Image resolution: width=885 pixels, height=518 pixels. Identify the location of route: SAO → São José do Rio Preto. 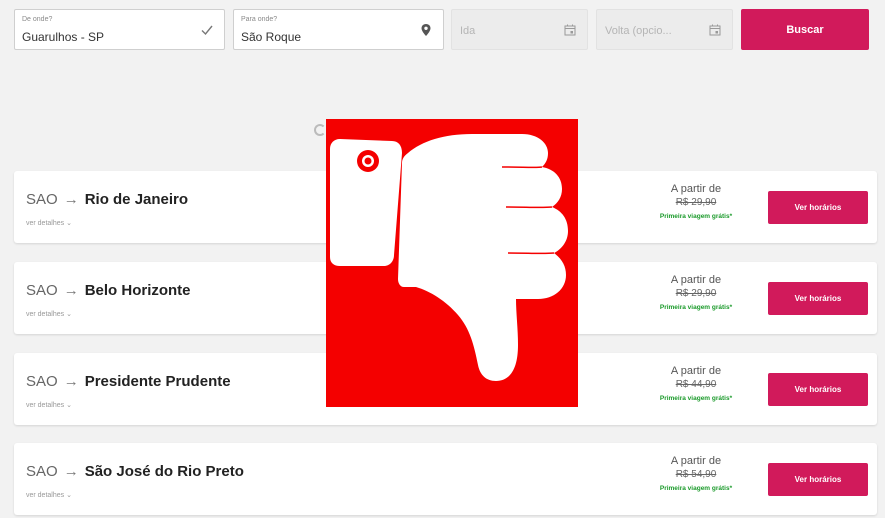
(135, 471).